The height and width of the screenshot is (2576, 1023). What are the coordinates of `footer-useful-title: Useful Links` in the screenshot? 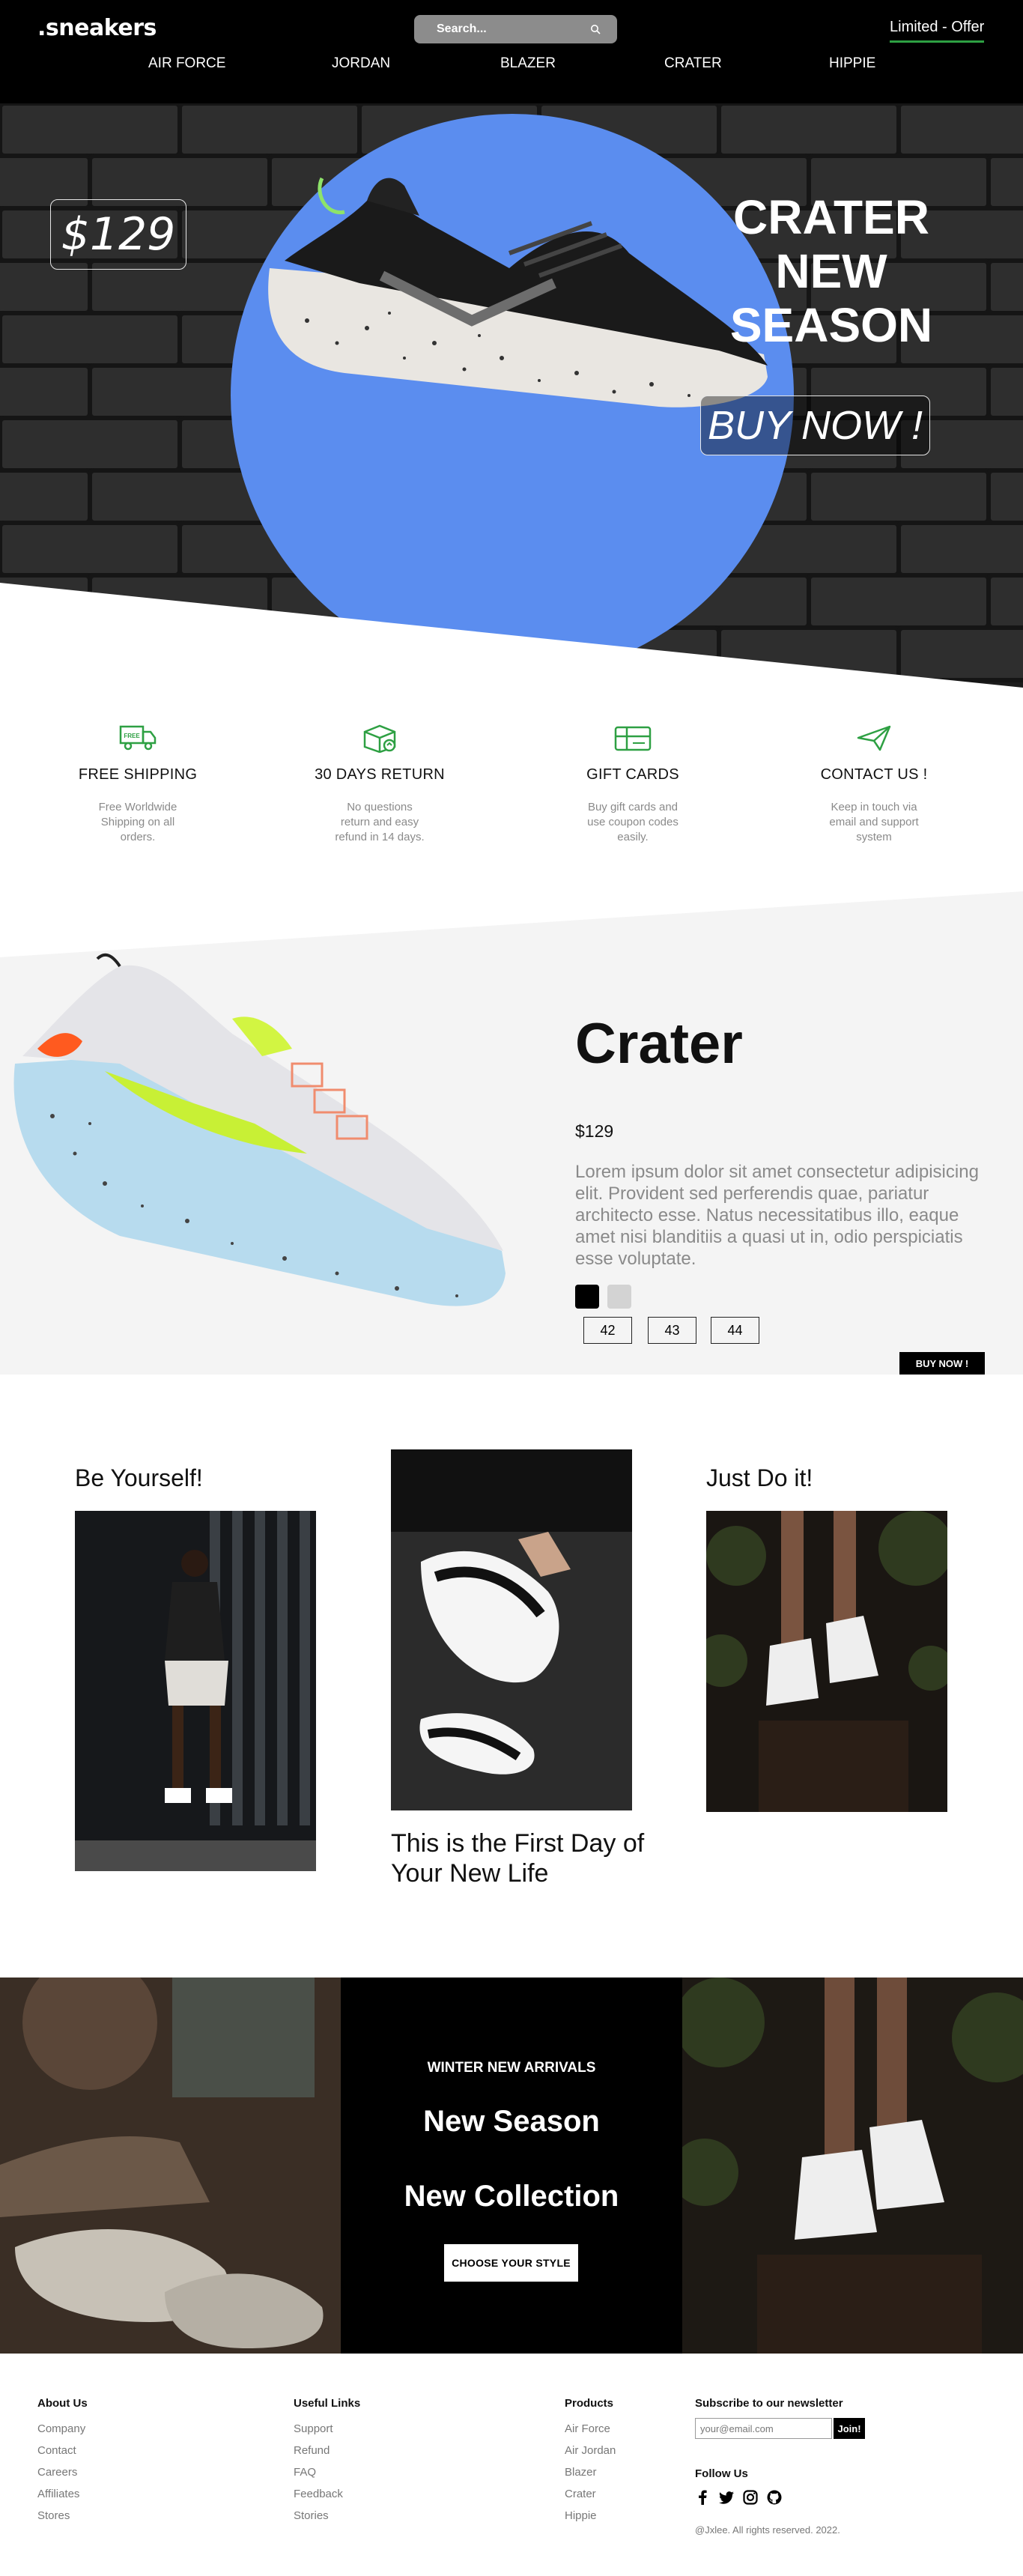 It's located at (327, 2403).